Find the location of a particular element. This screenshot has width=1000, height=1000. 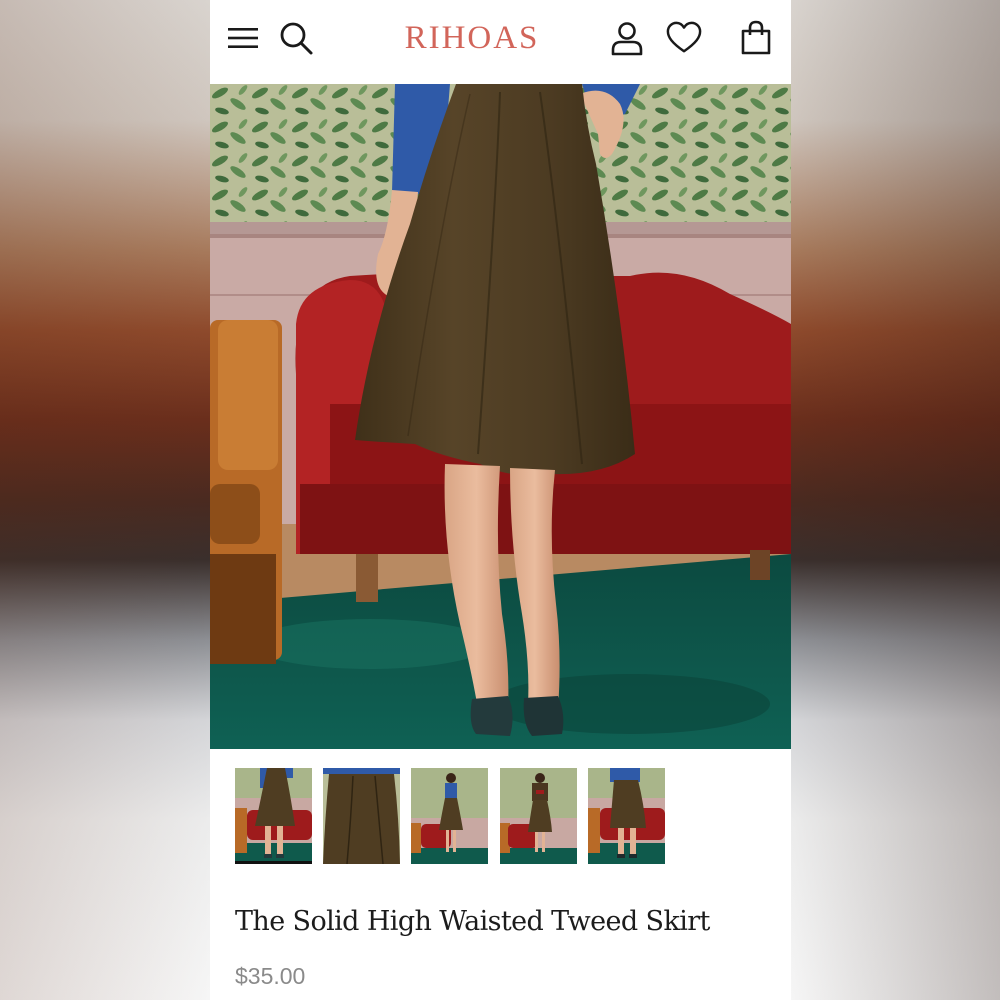

account-icon is located at coordinates (627, 38).